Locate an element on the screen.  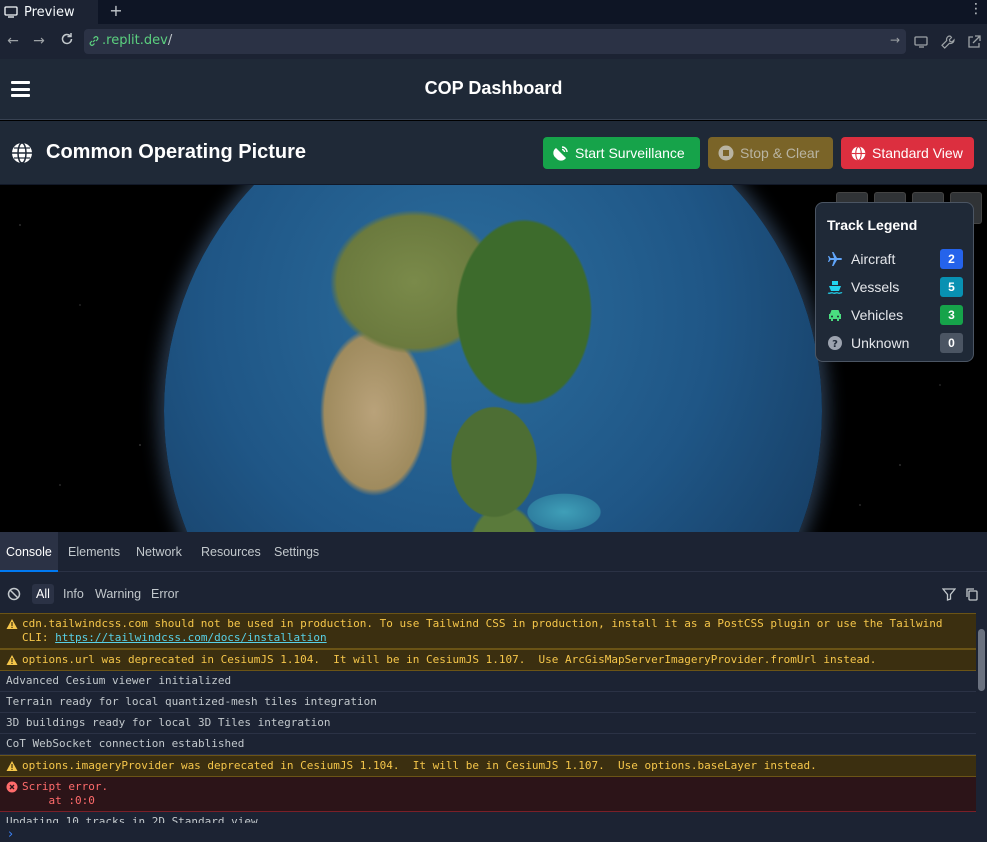
address-toolbar: ← → .replit.dev/ → is located at coordinates (493, 41).